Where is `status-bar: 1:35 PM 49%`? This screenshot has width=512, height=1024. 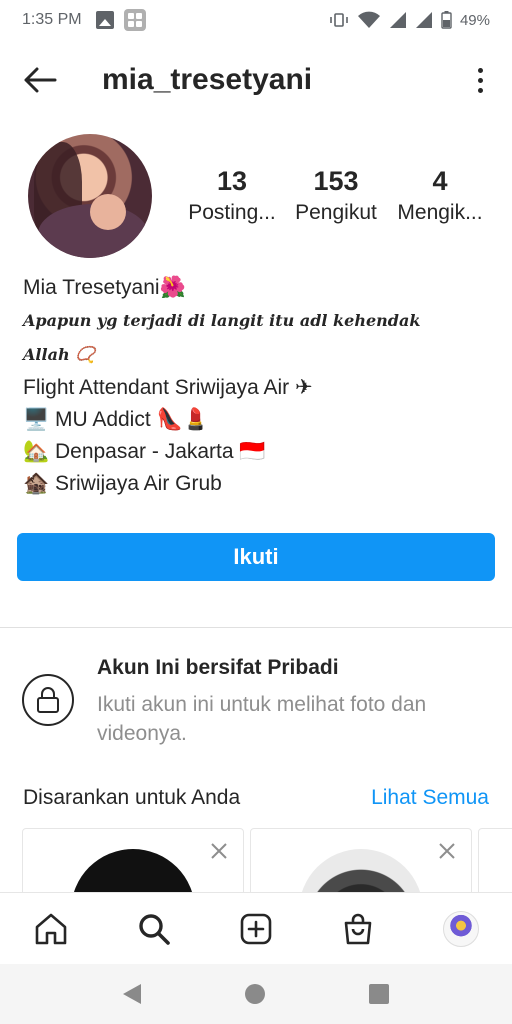 status-bar: 1:35 PM 49% is located at coordinates (256, 20).